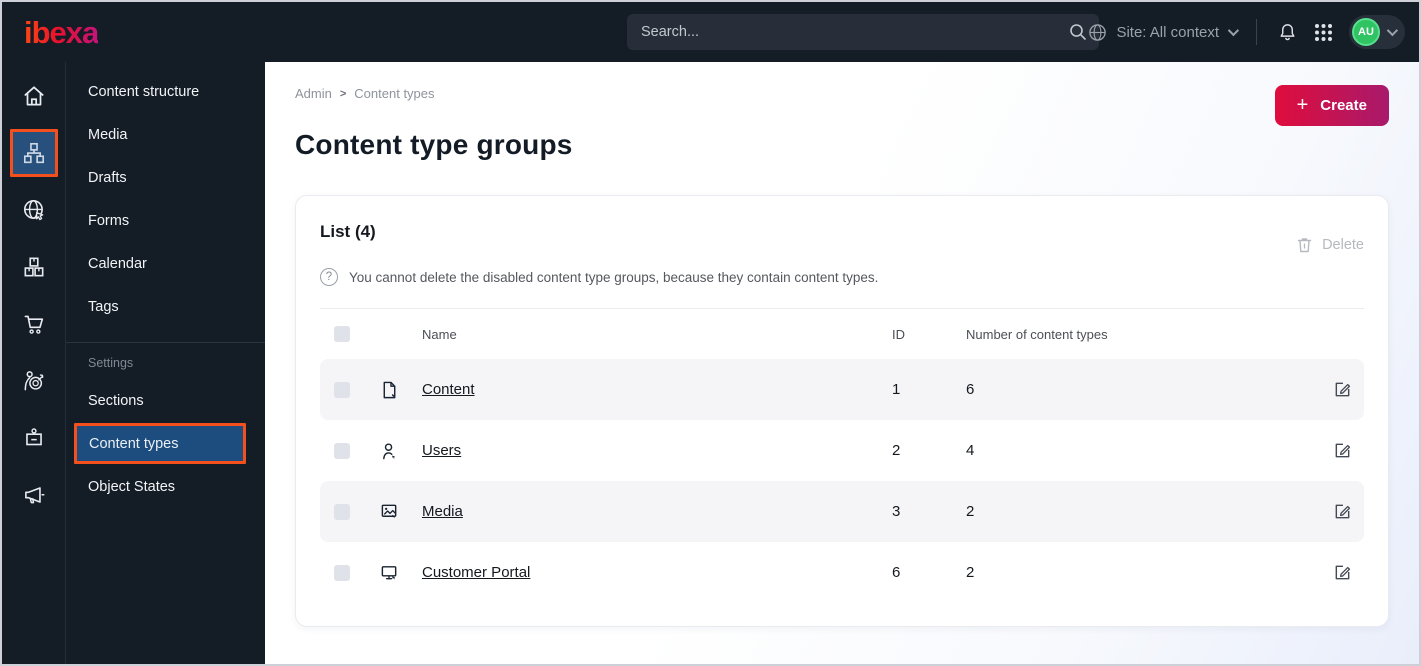 The height and width of the screenshot is (666, 1421). I want to click on home-icon, so click(34, 96).